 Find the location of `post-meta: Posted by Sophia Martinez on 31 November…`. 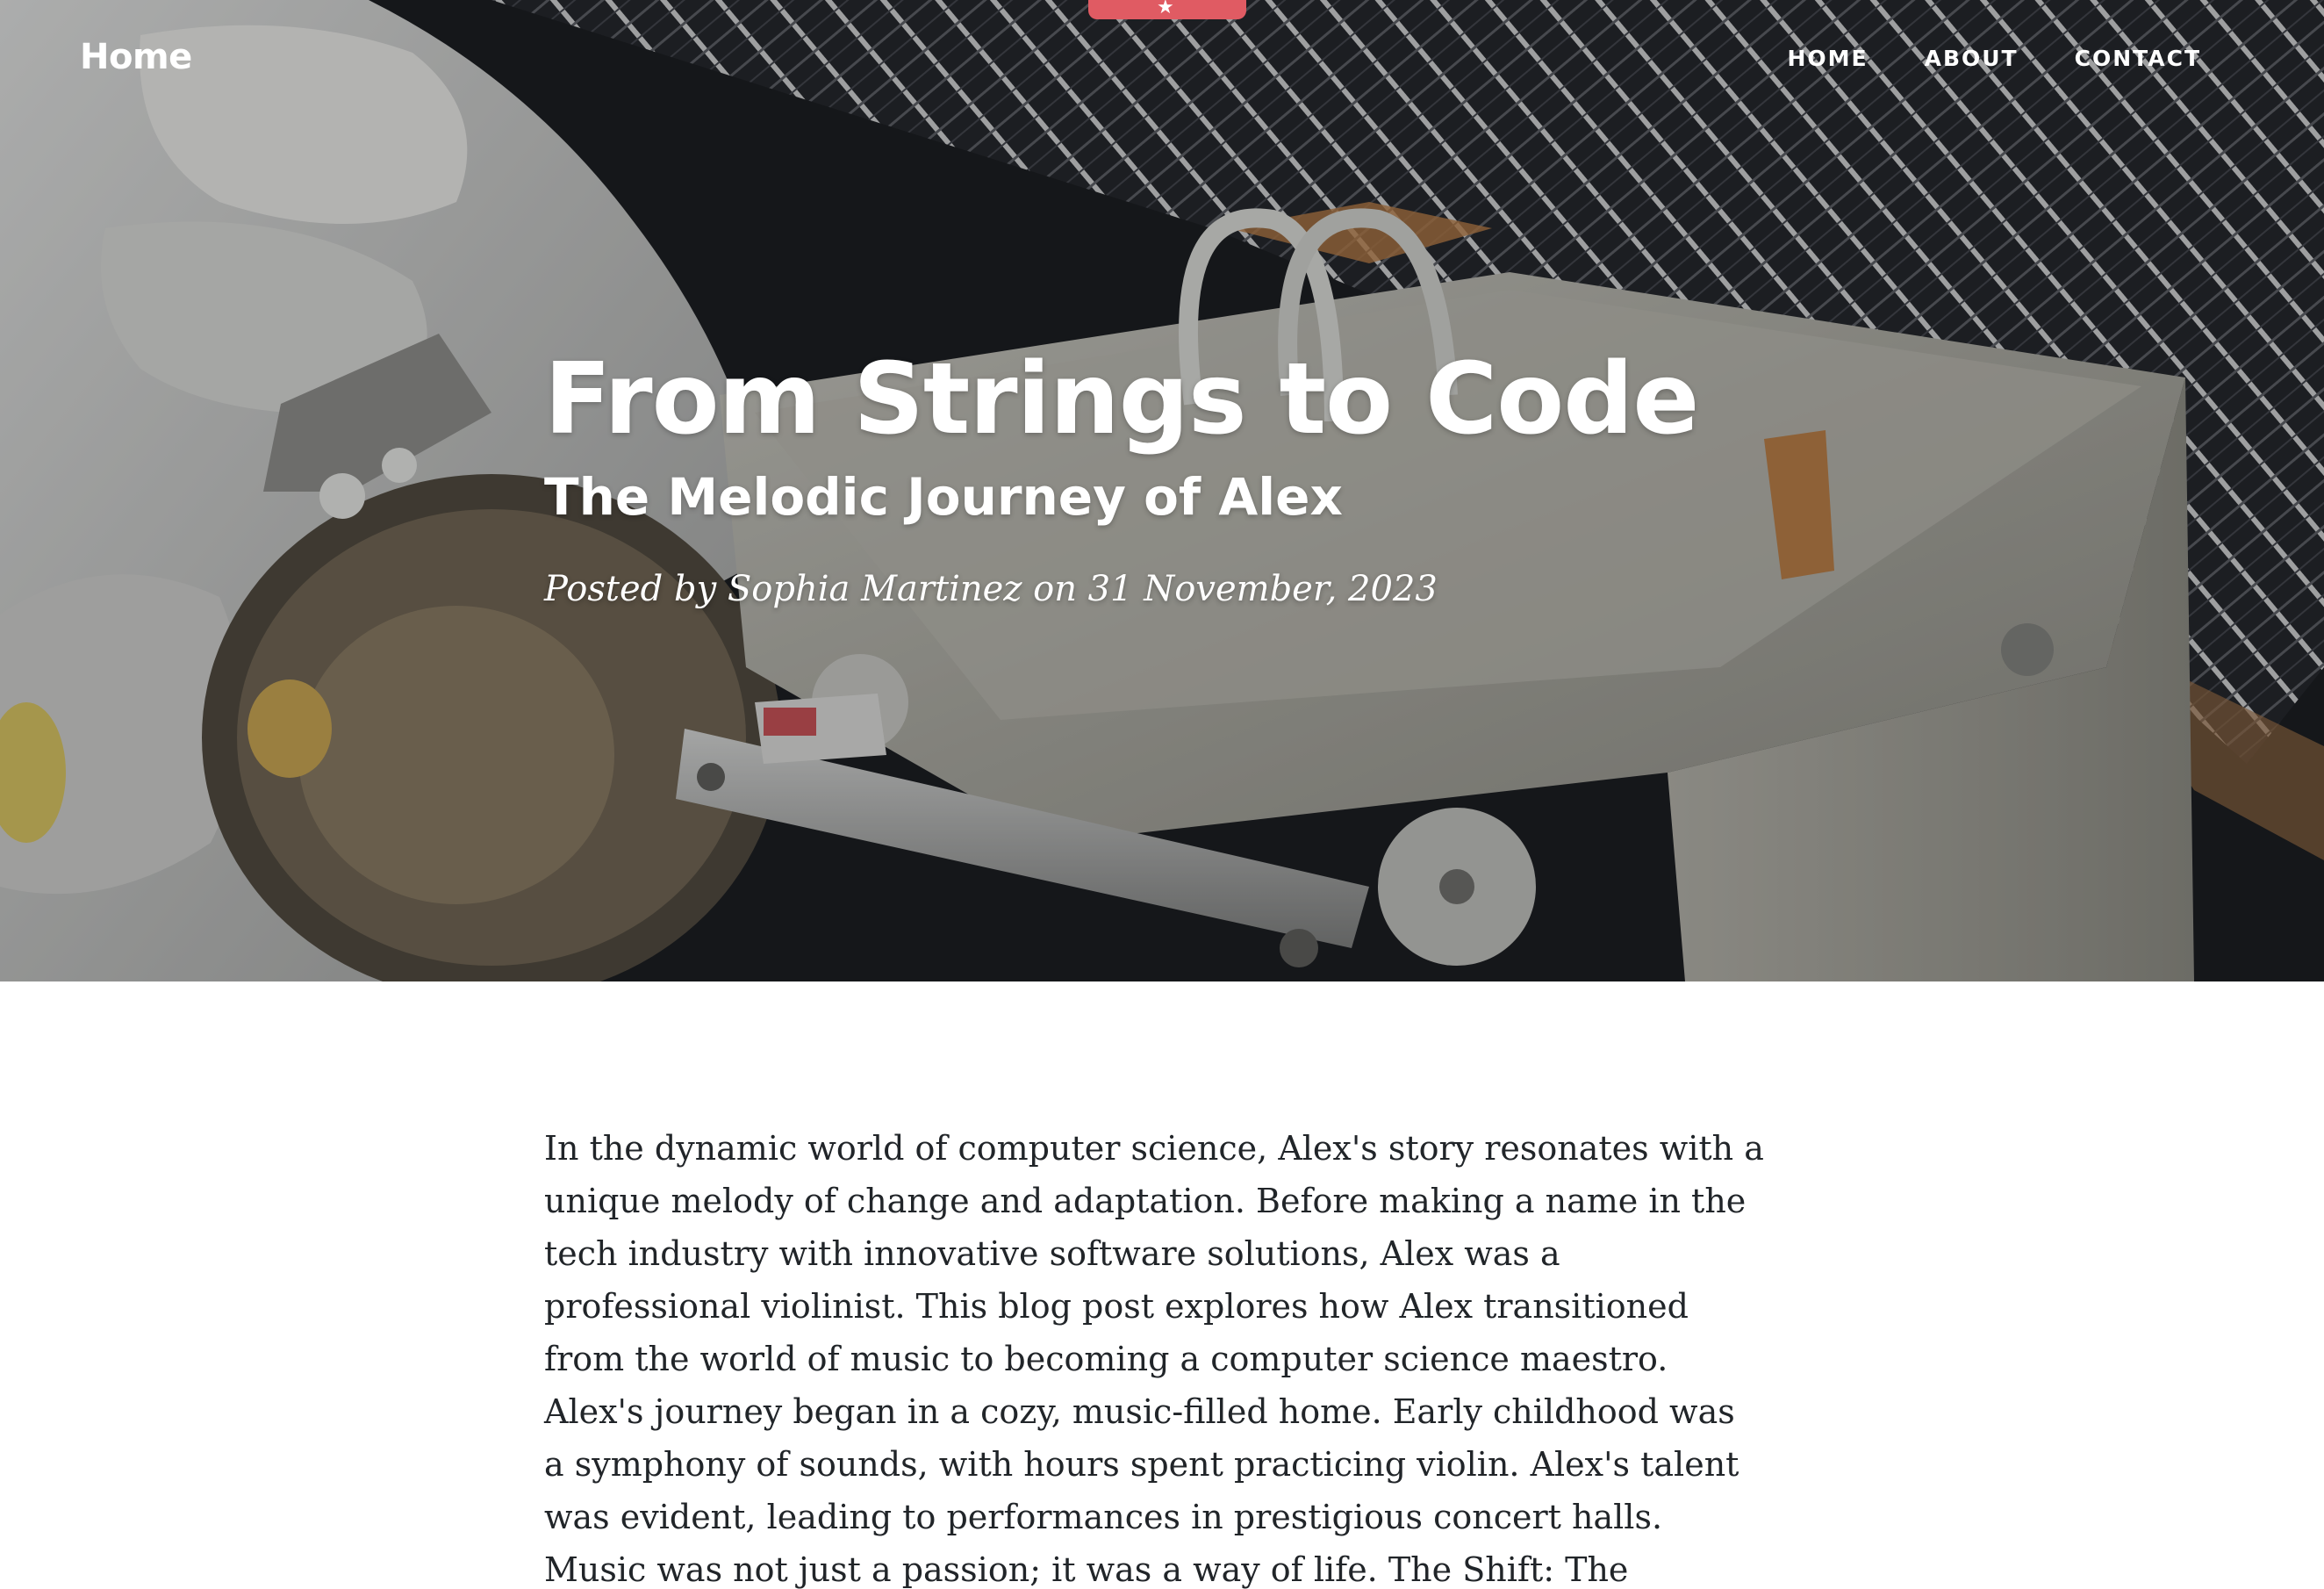

post-meta: Posted by Sophia Martinez on 31 November… is located at coordinates (991, 589).